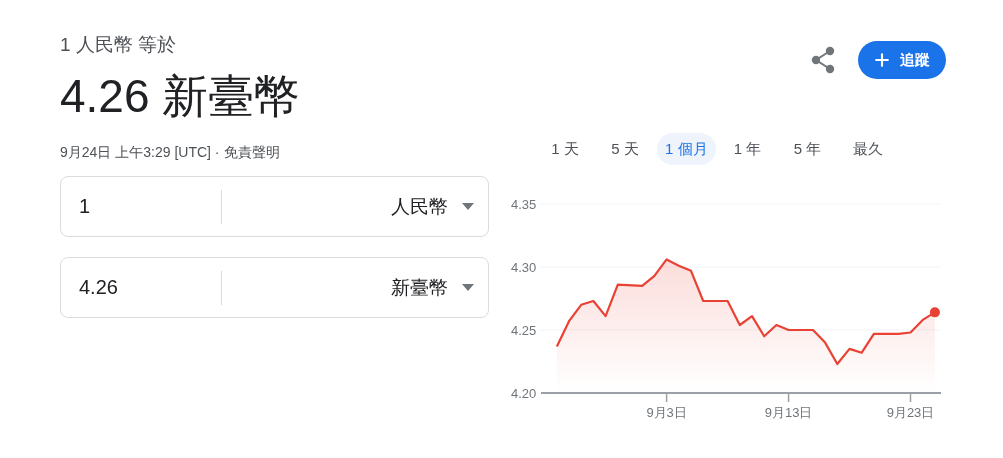  I want to click on disclaimer-link: 免責聲明, so click(251, 152).